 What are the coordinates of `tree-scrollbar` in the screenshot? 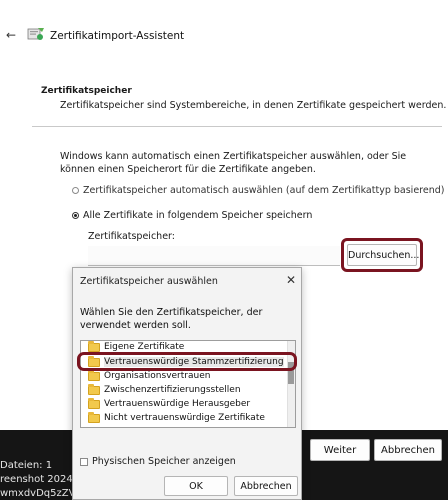 It's located at (291, 384).